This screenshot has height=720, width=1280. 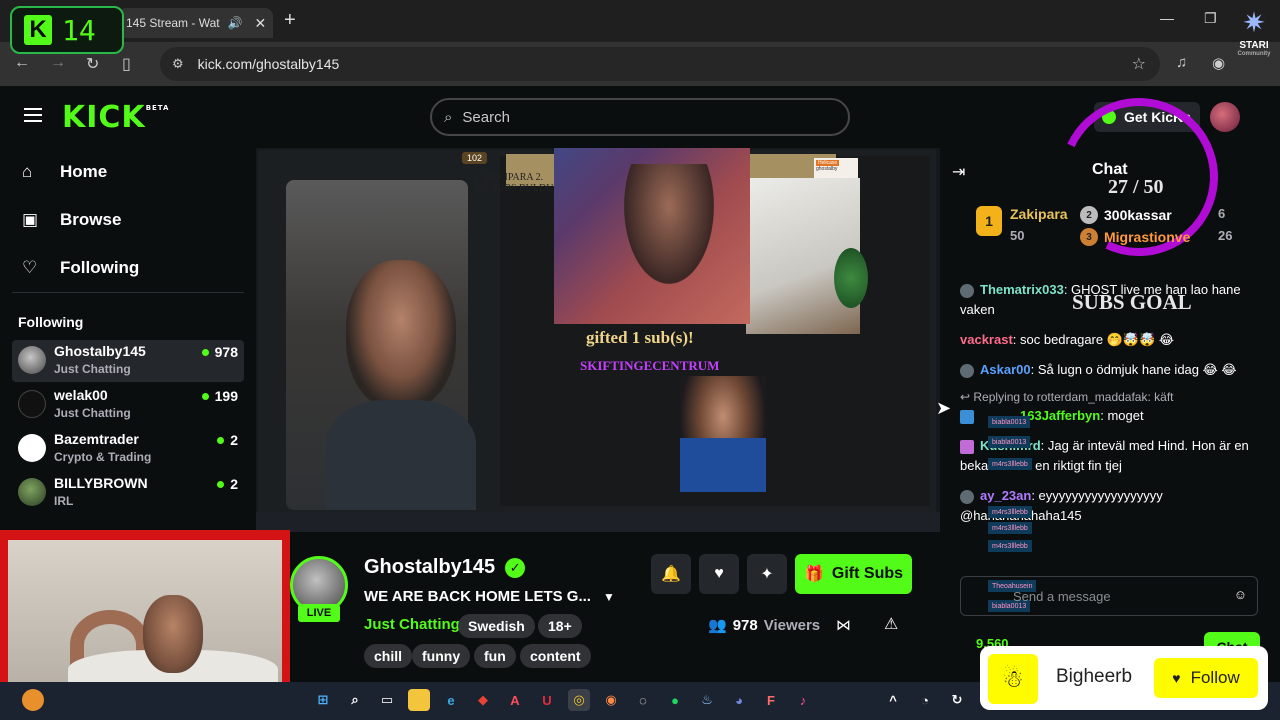 I want to click on new-tab-icon: +, so click(x=290, y=20).